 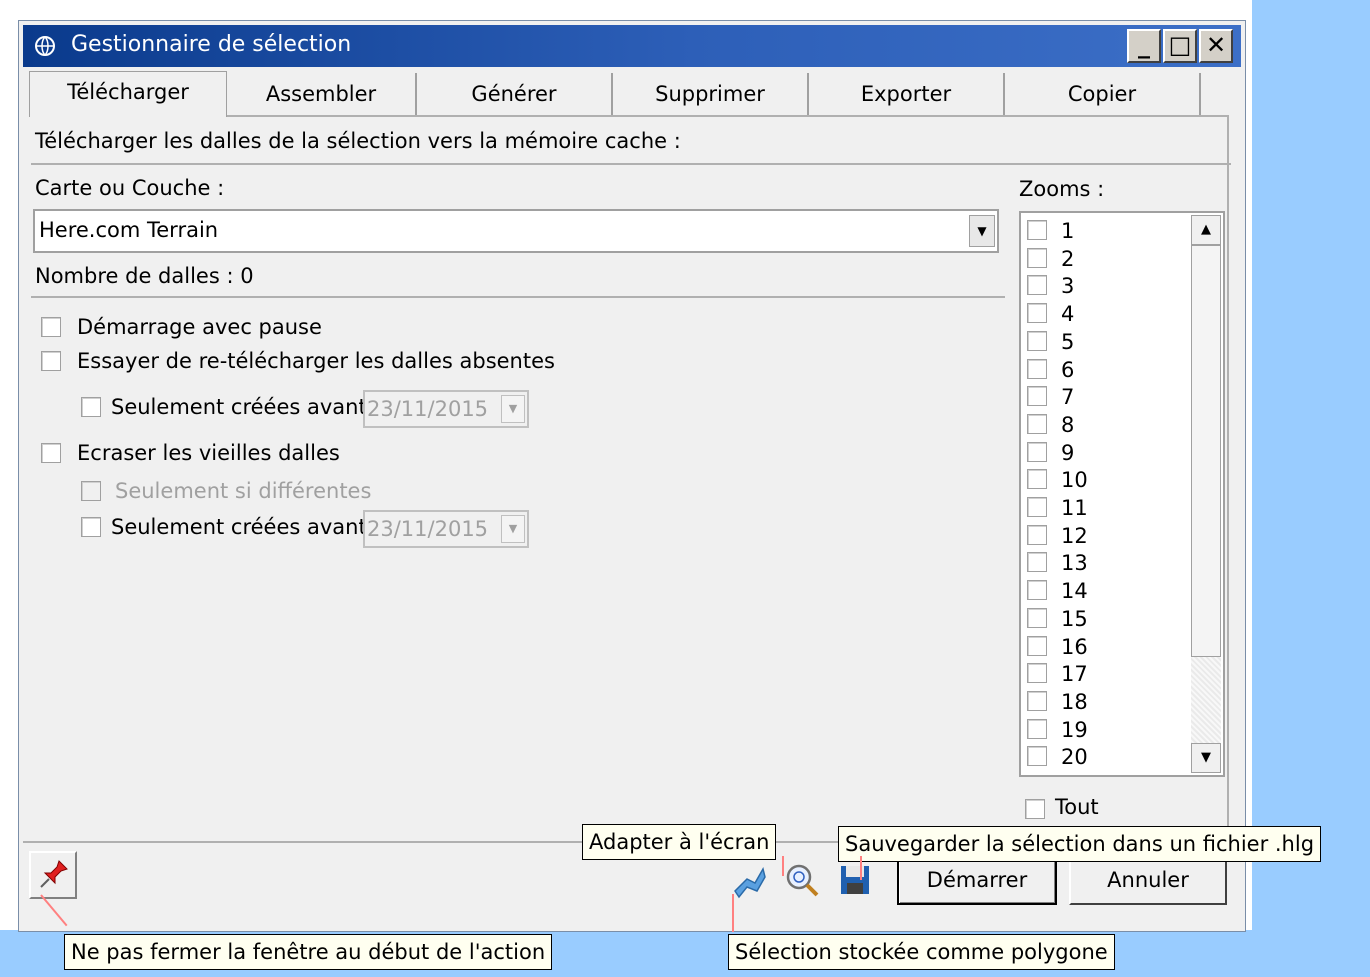 What do you see at coordinates (1074, 508) in the screenshot?
I see `zoom-label: 11` at bounding box center [1074, 508].